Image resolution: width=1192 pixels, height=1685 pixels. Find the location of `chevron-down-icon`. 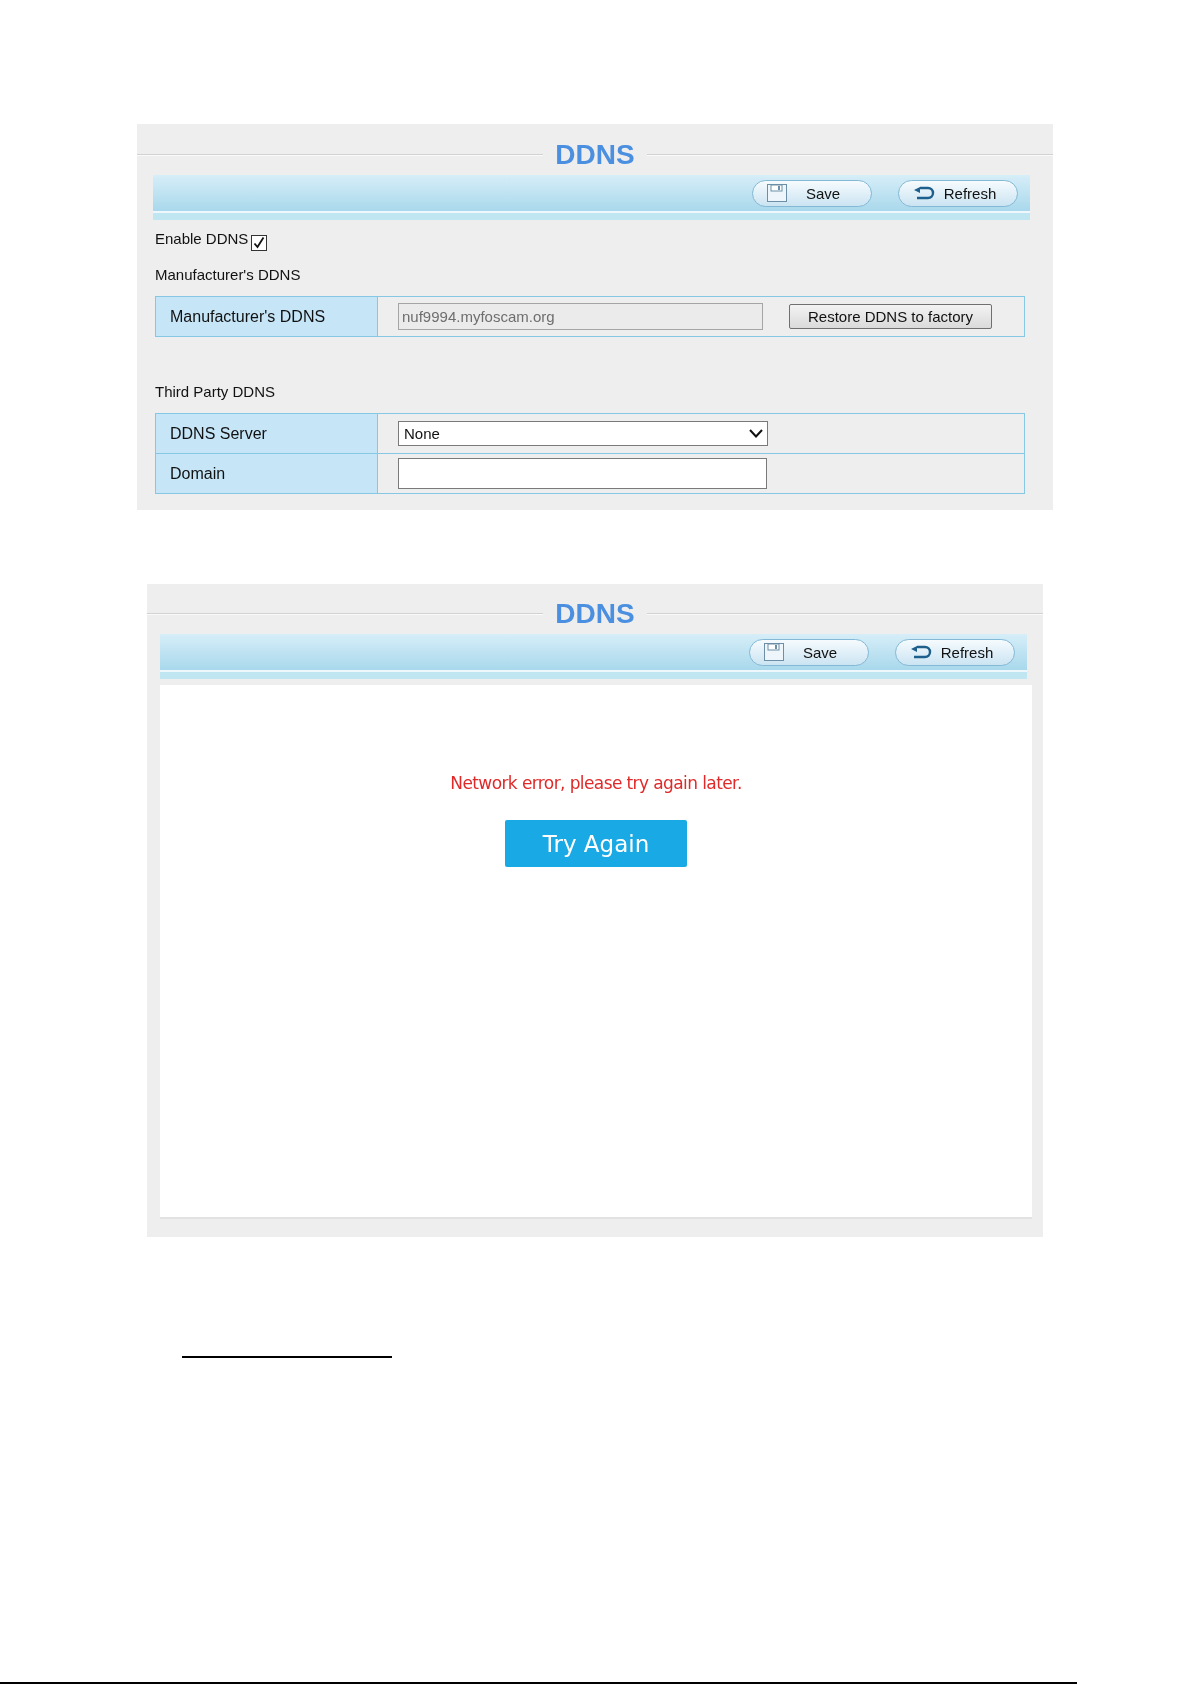

chevron-down-icon is located at coordinates (756, 433).